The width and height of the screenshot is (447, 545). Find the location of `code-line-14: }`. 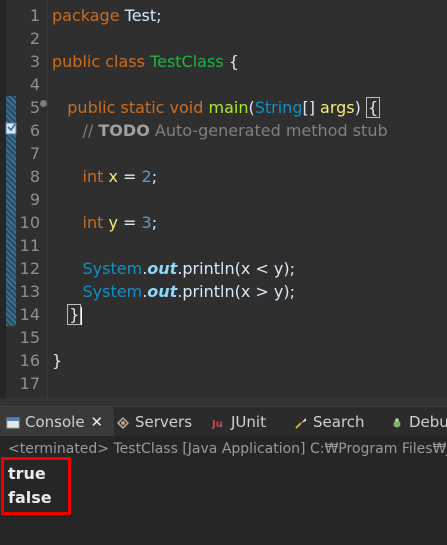

code-line-14: } is located at coordinates (249, 314).